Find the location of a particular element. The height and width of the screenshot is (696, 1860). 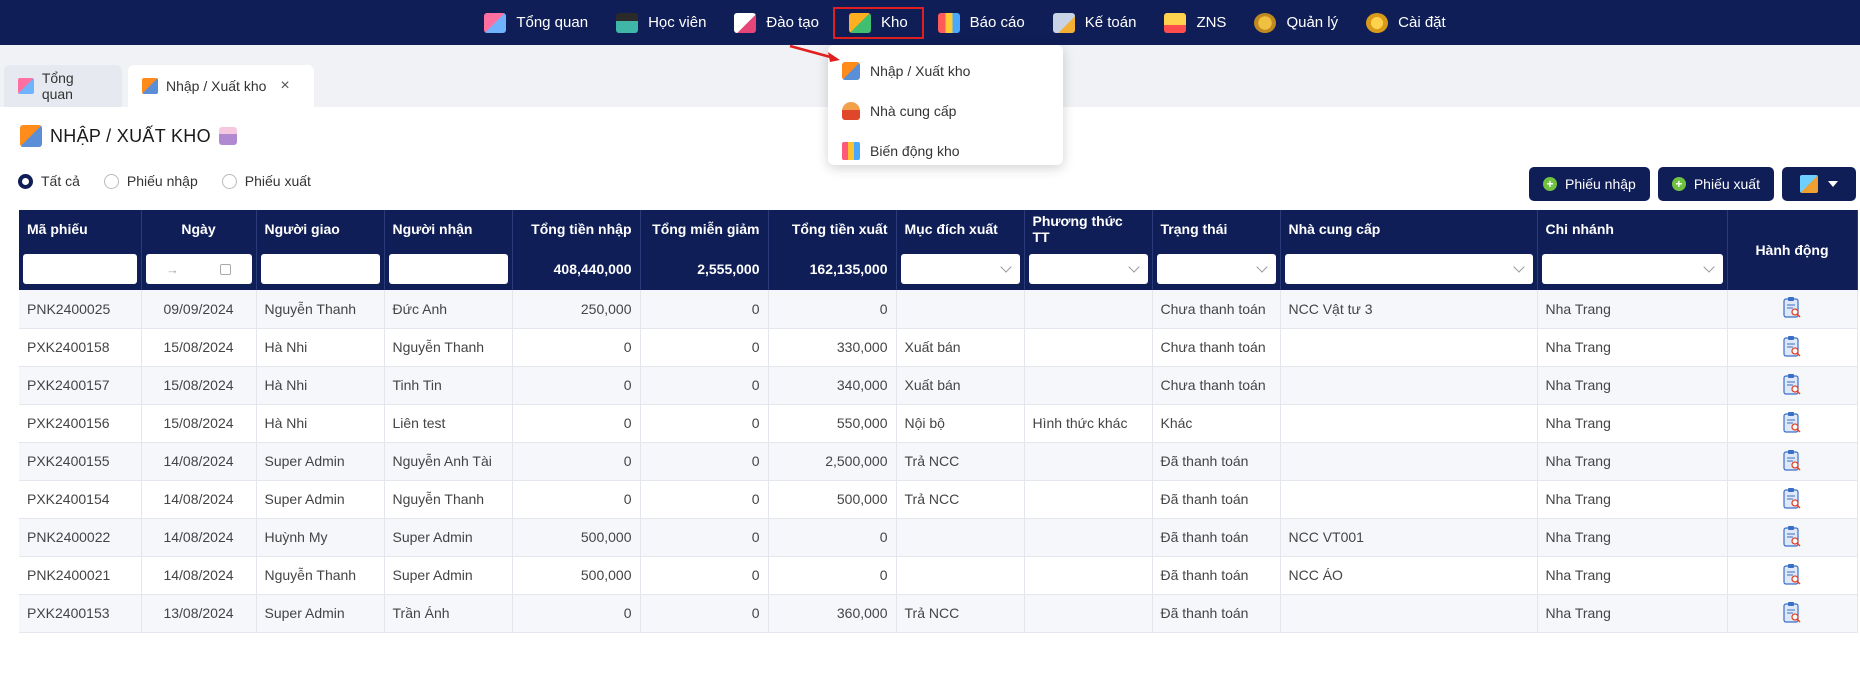

col-chi-nhanh: Chi nhánh is located at coordinates (1632, 229).